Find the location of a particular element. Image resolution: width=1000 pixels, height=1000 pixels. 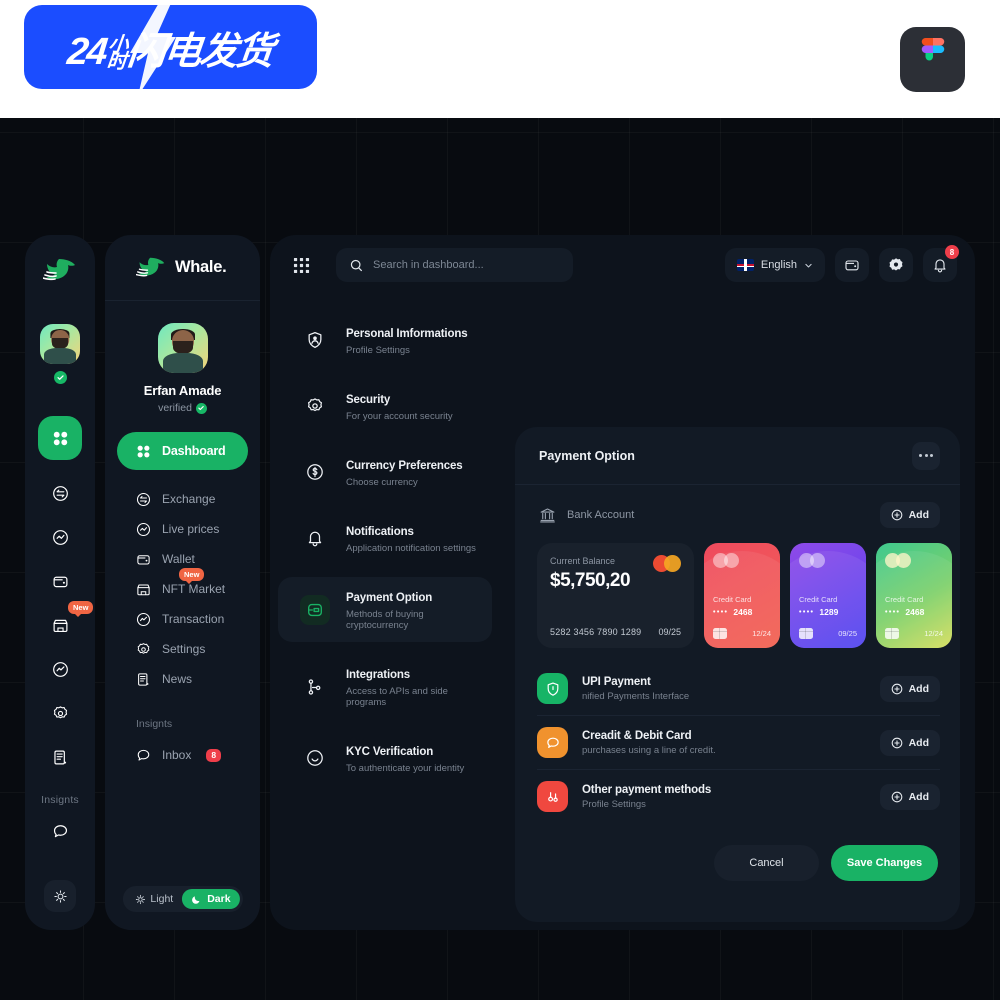

notifications-button: 8 is located at coordinates (941, 263).